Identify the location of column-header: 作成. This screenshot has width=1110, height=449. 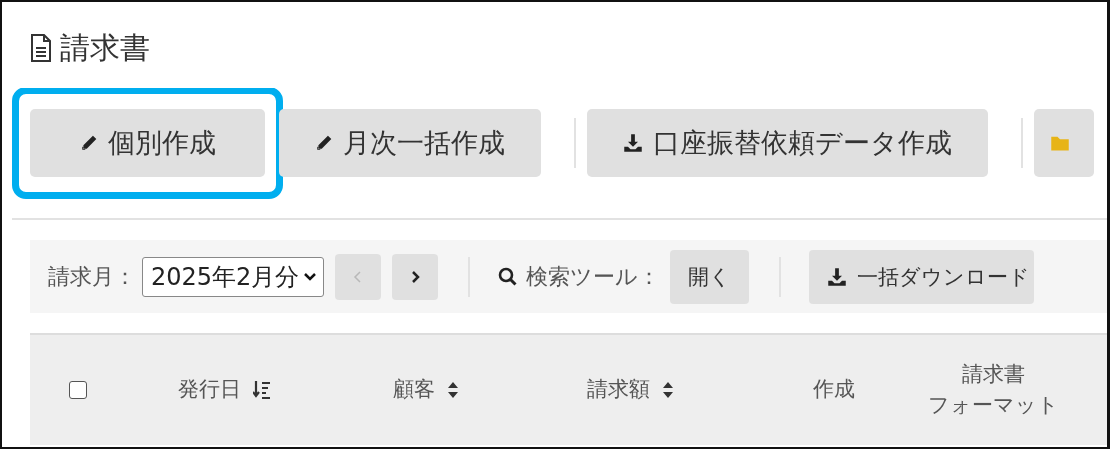
(834, 390).